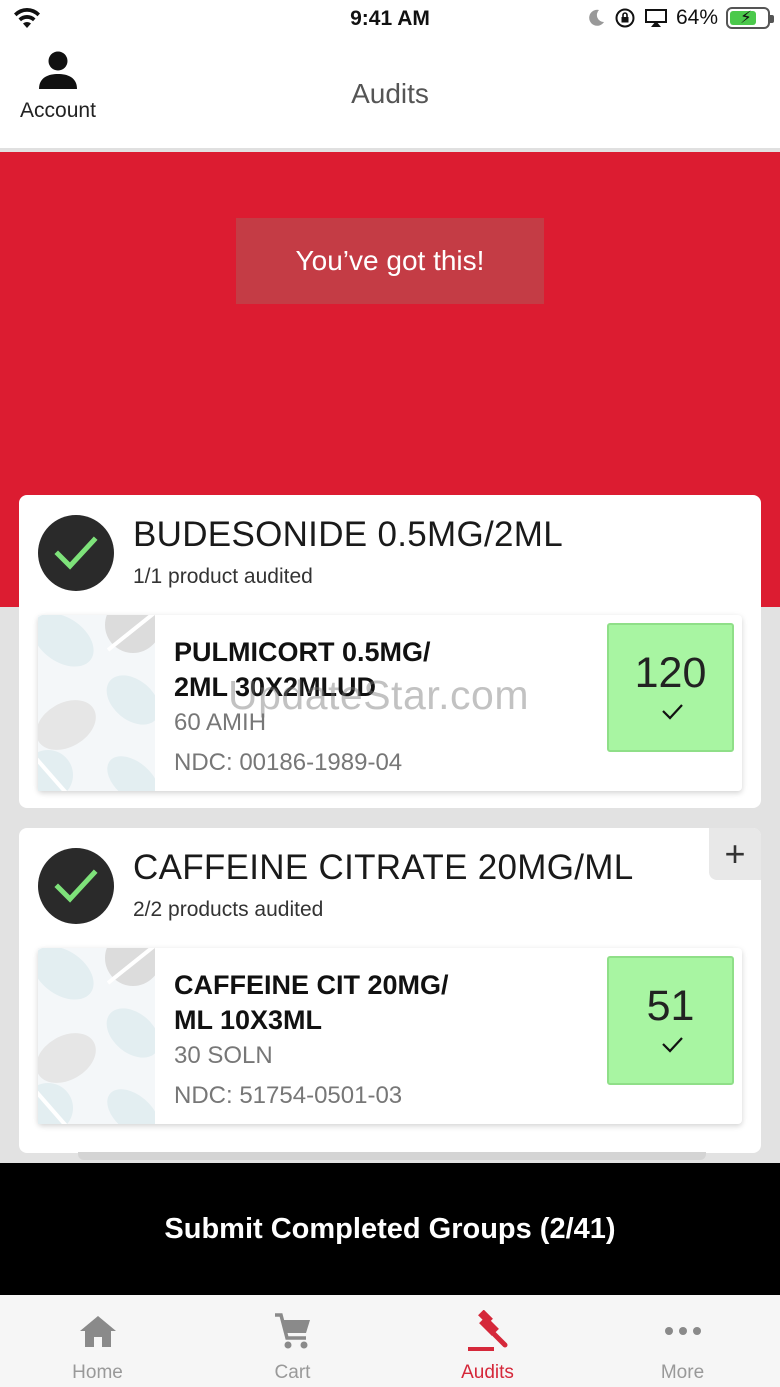 The image size is (780, 1387). I want to click on product-ndc: NDC: 51754-0501-03, so click(288, 1095).